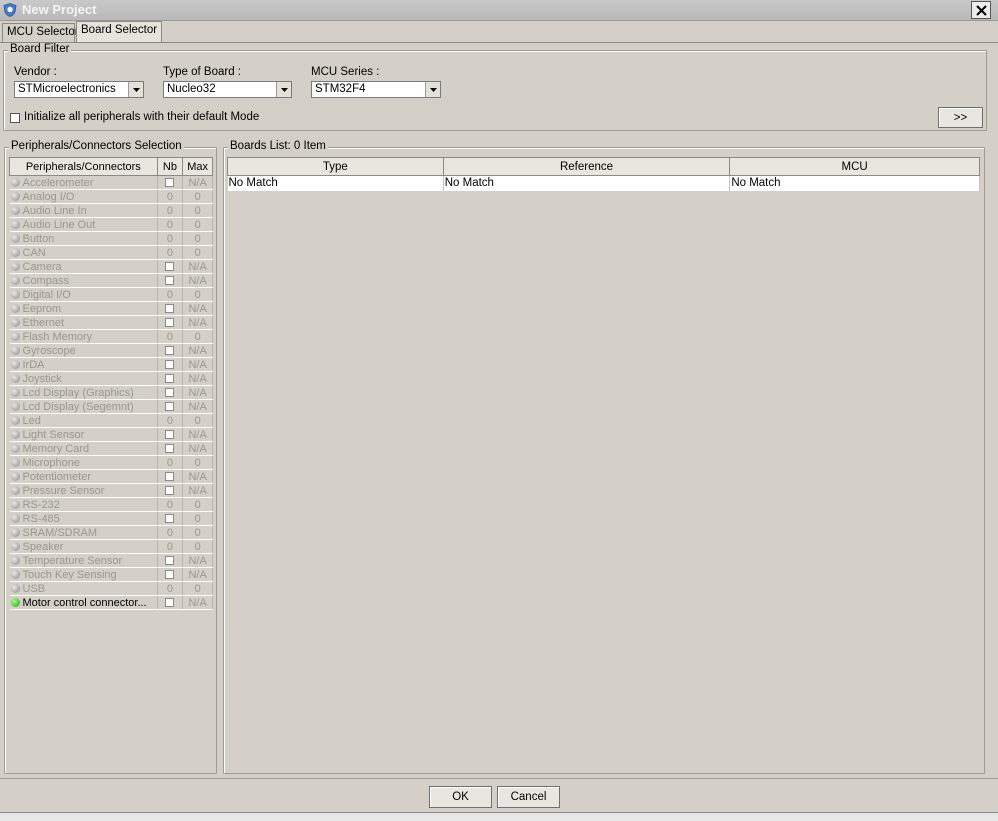 The height and width of the screenshot is (821, 998). What do you see at coordinates (111, 238) in the screenshot?
I see `table-row: Button 0 0` at bounding box center [111, 238].